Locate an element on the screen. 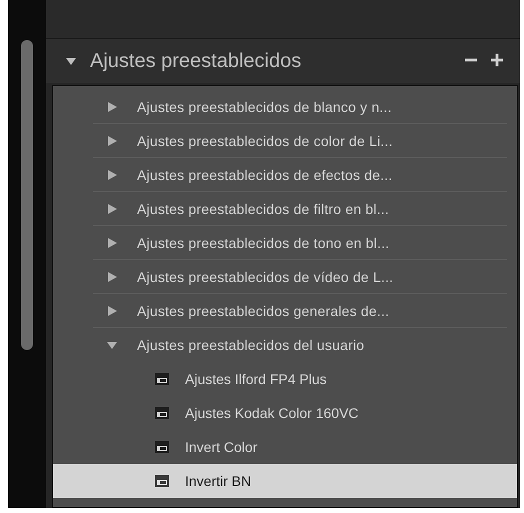 This screenshot has width=524, height=513. expanded-triangle-icon is located at coordinates (112, 345).